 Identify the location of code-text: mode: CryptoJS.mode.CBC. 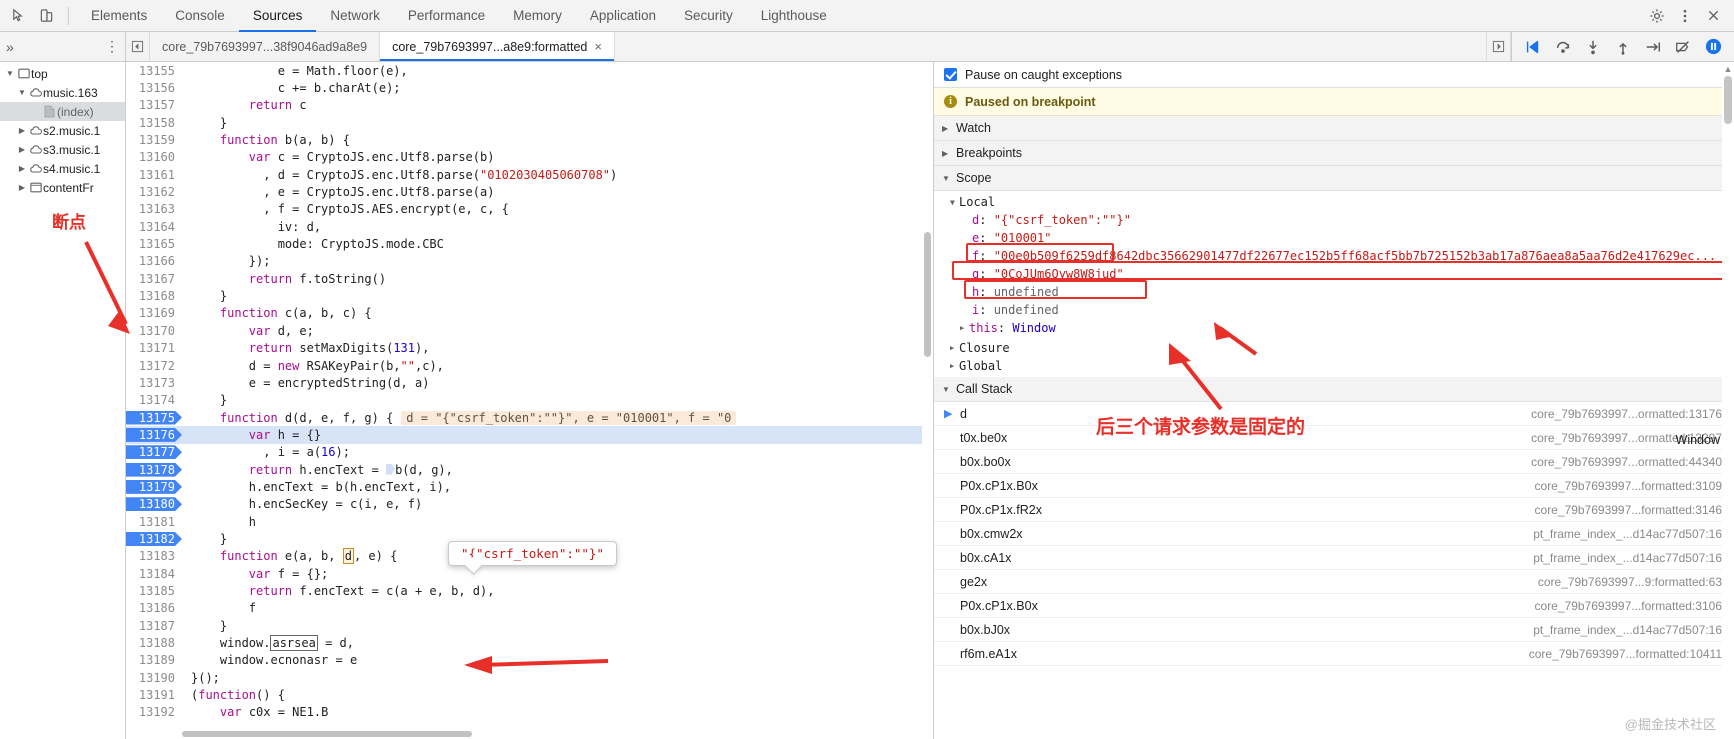
(558, 244).